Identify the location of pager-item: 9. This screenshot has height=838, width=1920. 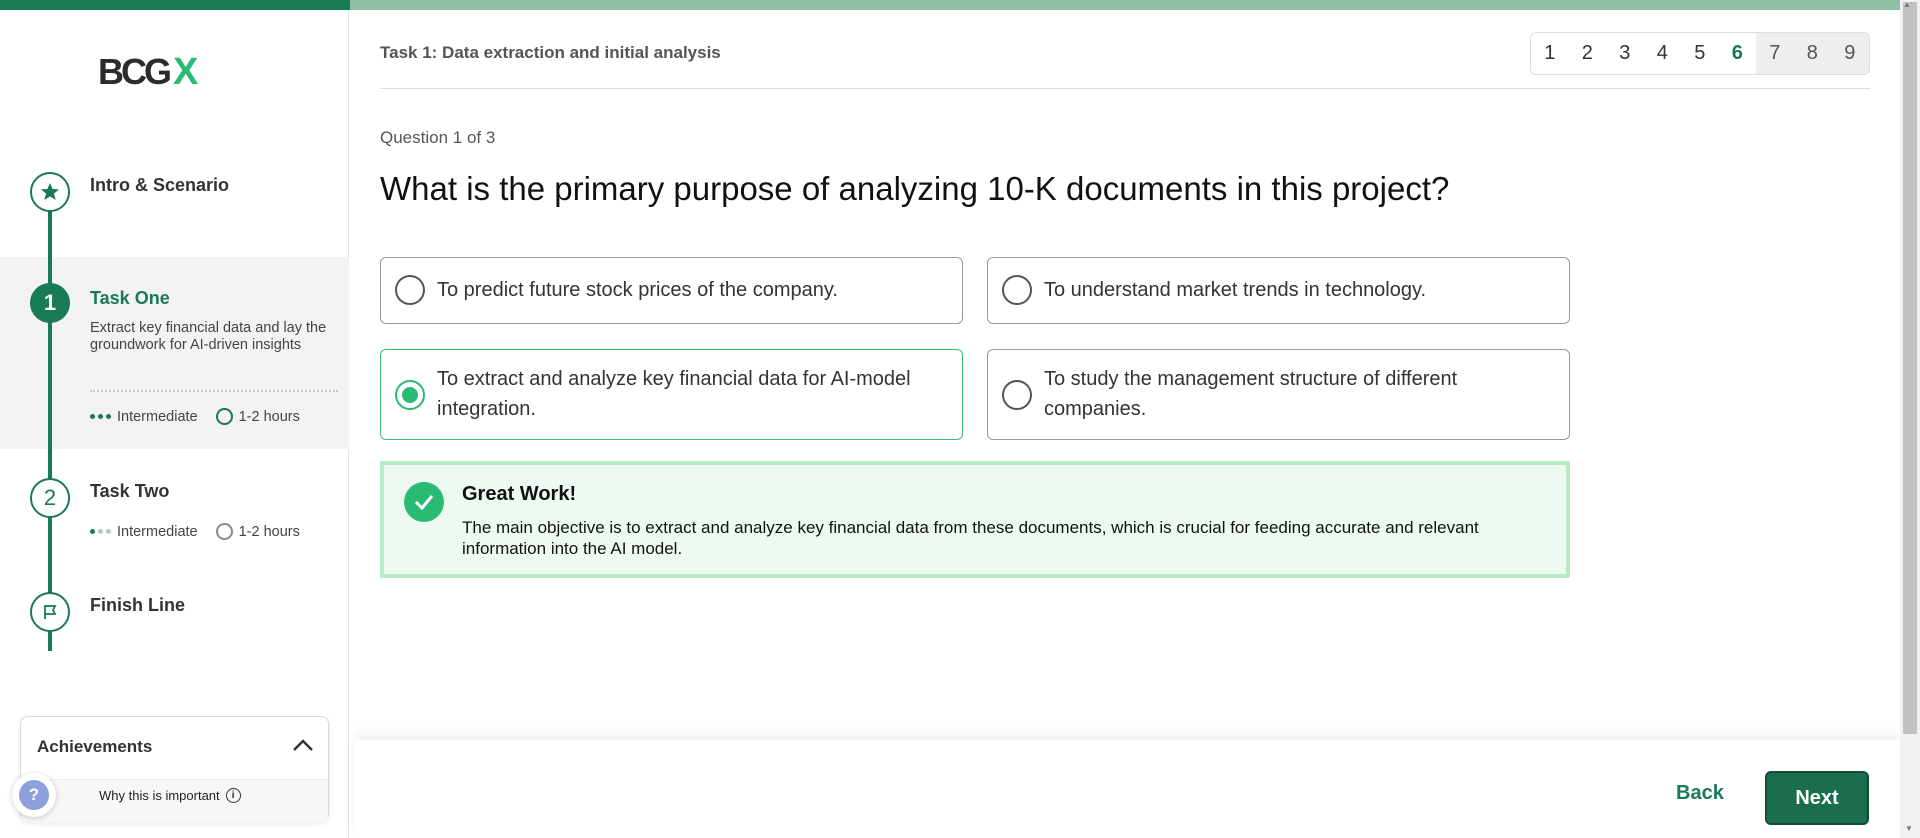
(1850, 53).